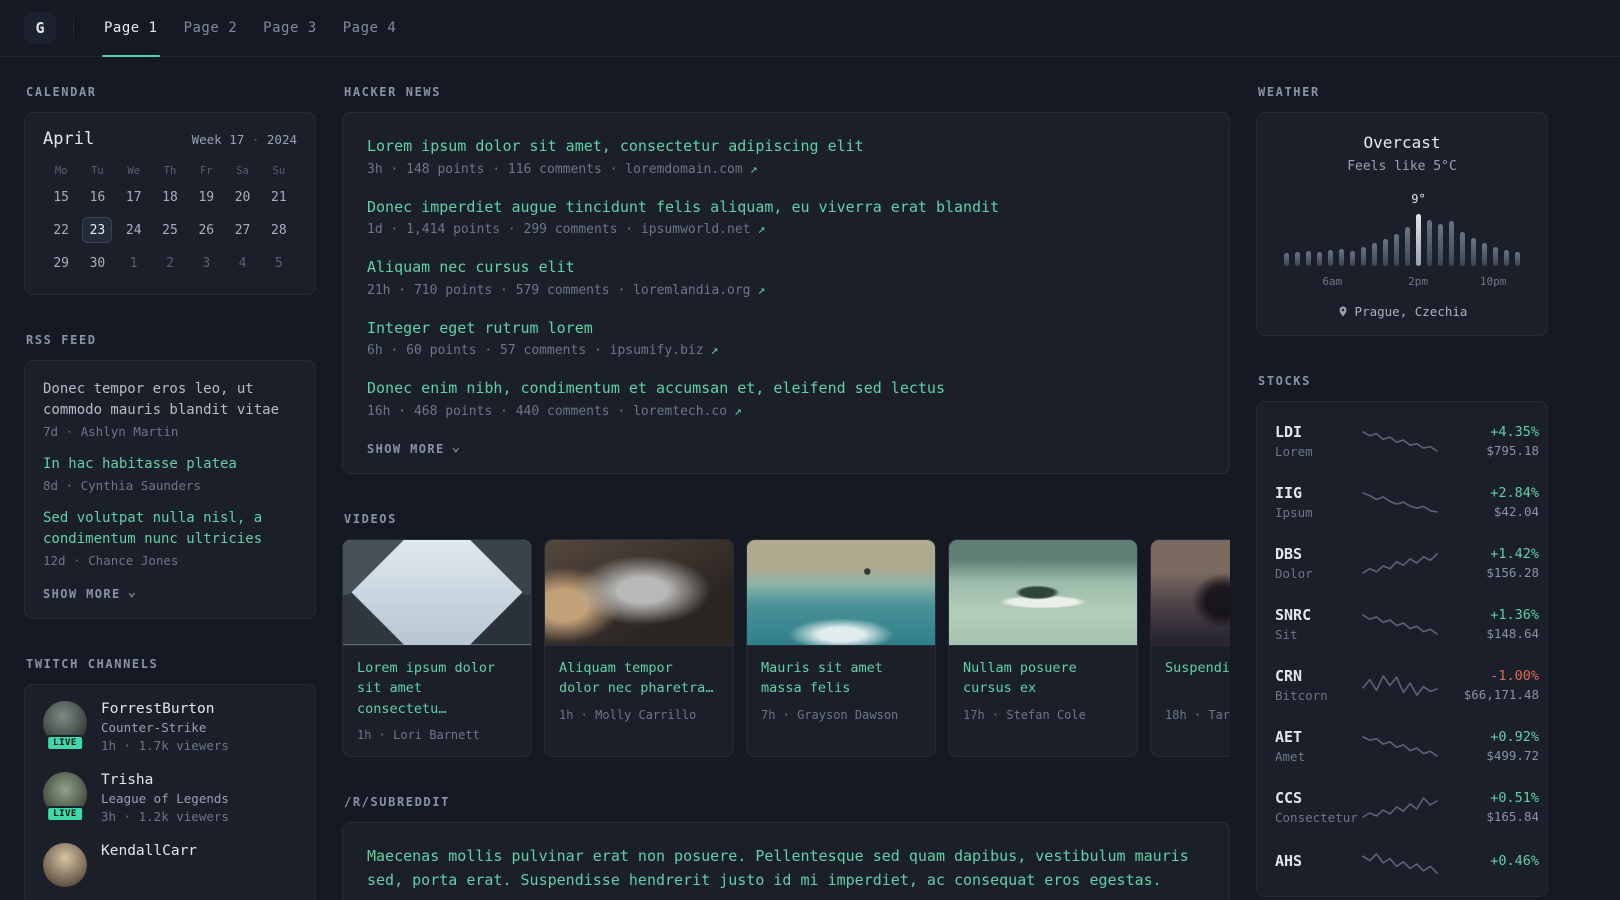 Image resolution: width=1620 pixels, height=900 pixels. What do you see at coordinates (170, 464) in the screenshot?
I see `rss-item-title: In hac habitasse platea` at bounding box center [170, 464].